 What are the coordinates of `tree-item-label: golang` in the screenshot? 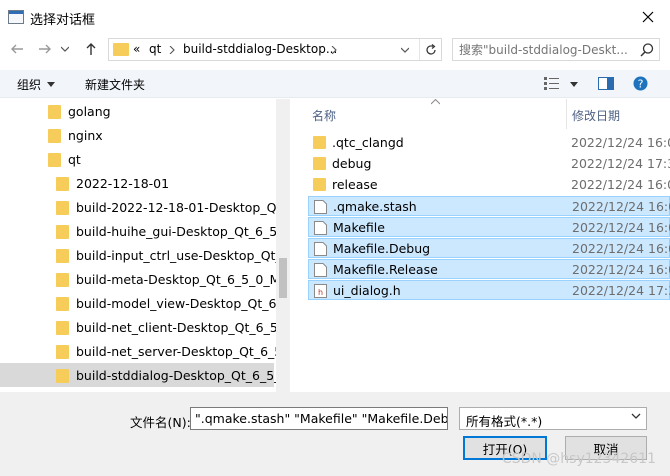 It's located at (89, 111).